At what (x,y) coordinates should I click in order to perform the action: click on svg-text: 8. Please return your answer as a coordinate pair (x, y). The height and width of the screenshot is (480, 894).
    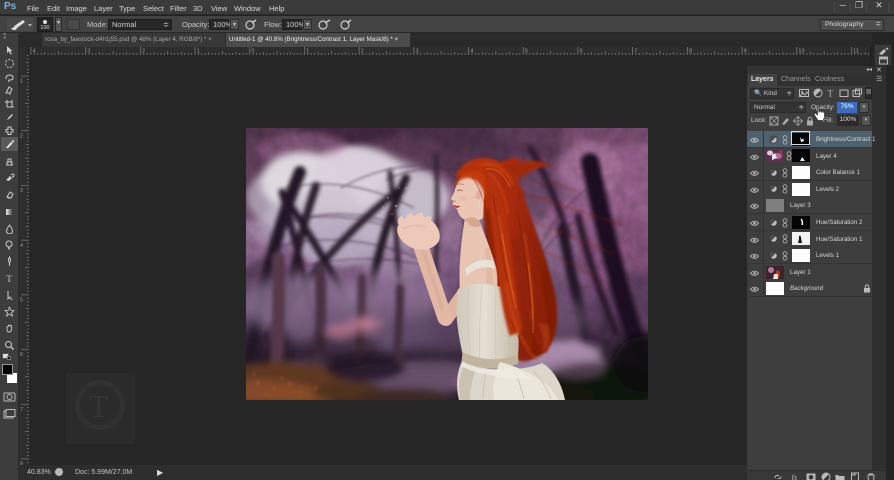
    Looking at the image, I should click on (690, 52).